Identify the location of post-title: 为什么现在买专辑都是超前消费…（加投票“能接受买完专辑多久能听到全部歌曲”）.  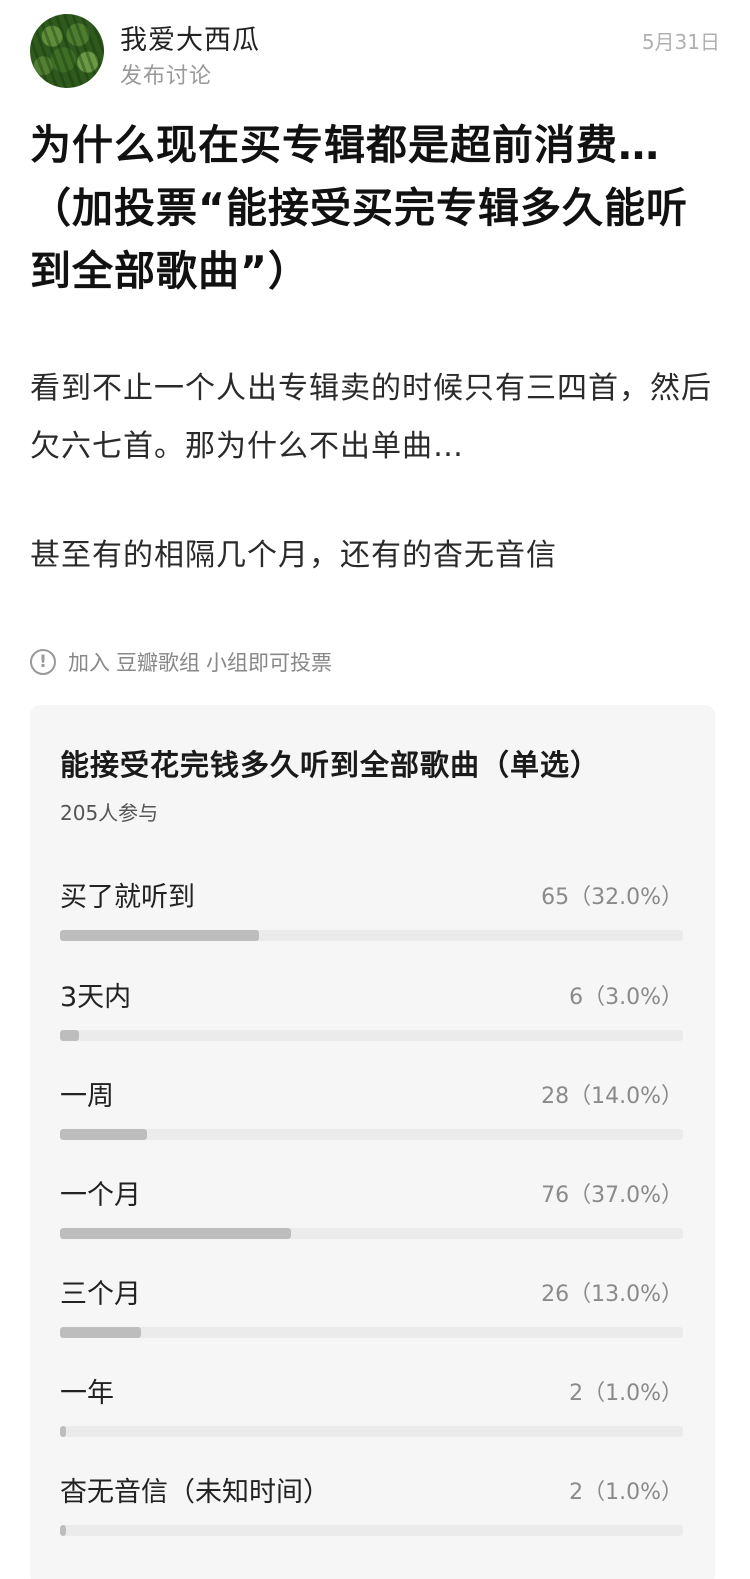
(359, 208).